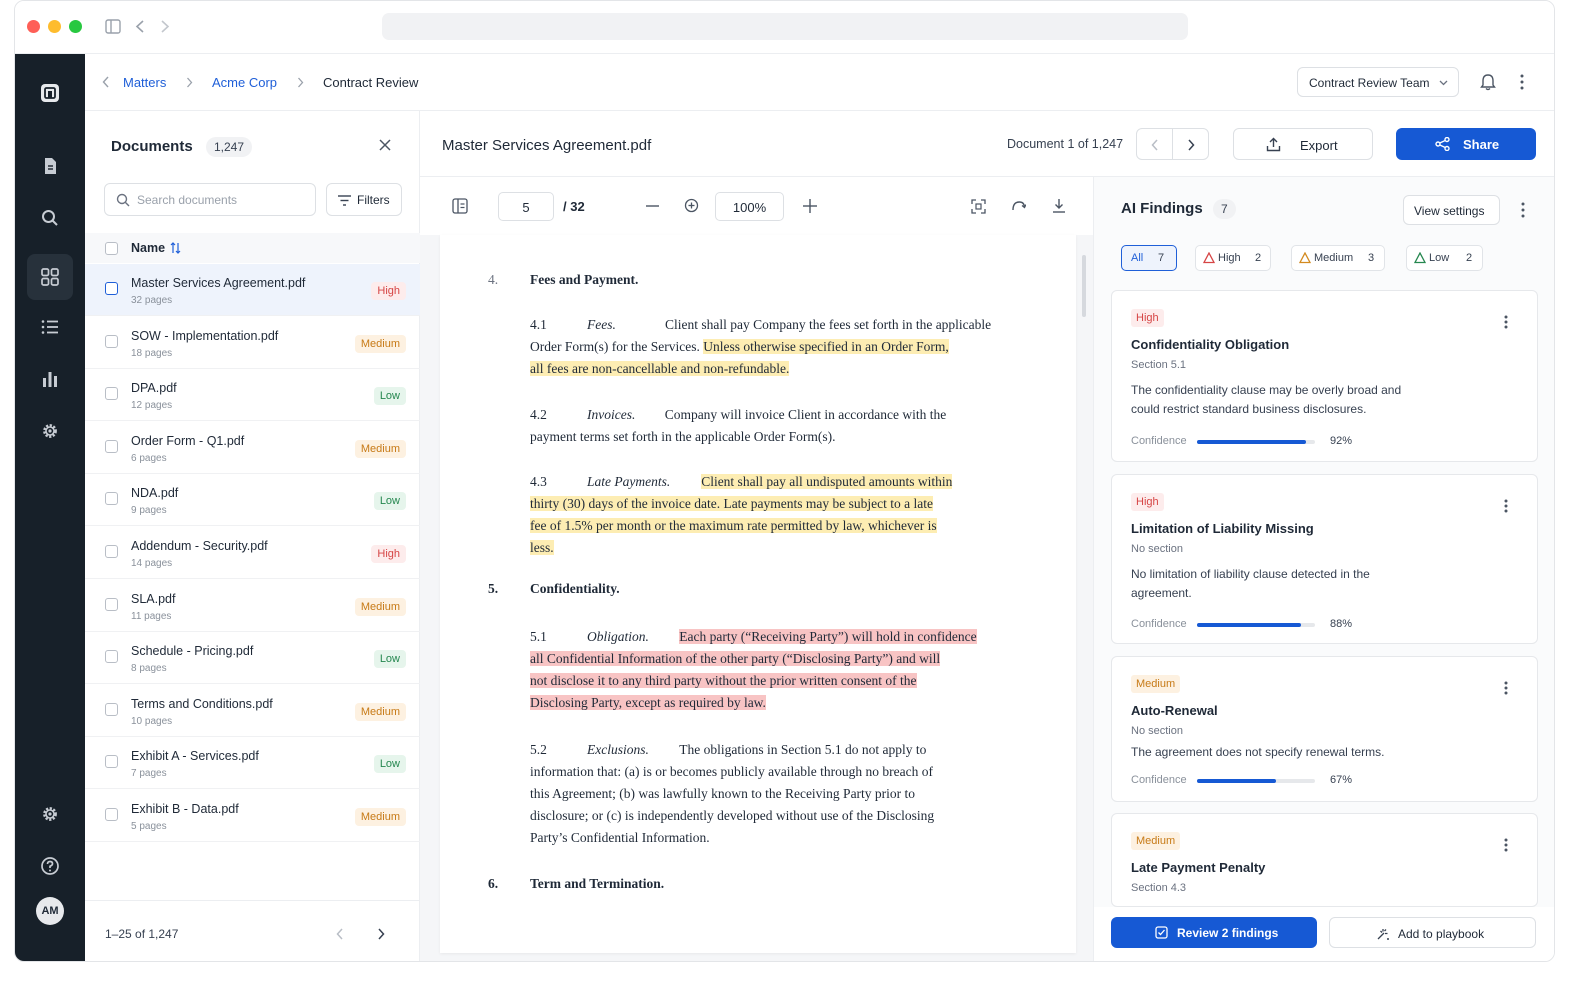 This screenshot has width=1586, height=992. Describe the element at coordinates (1451, 210) in the screenshot. I see `view-settings-button: View settings` at that location.